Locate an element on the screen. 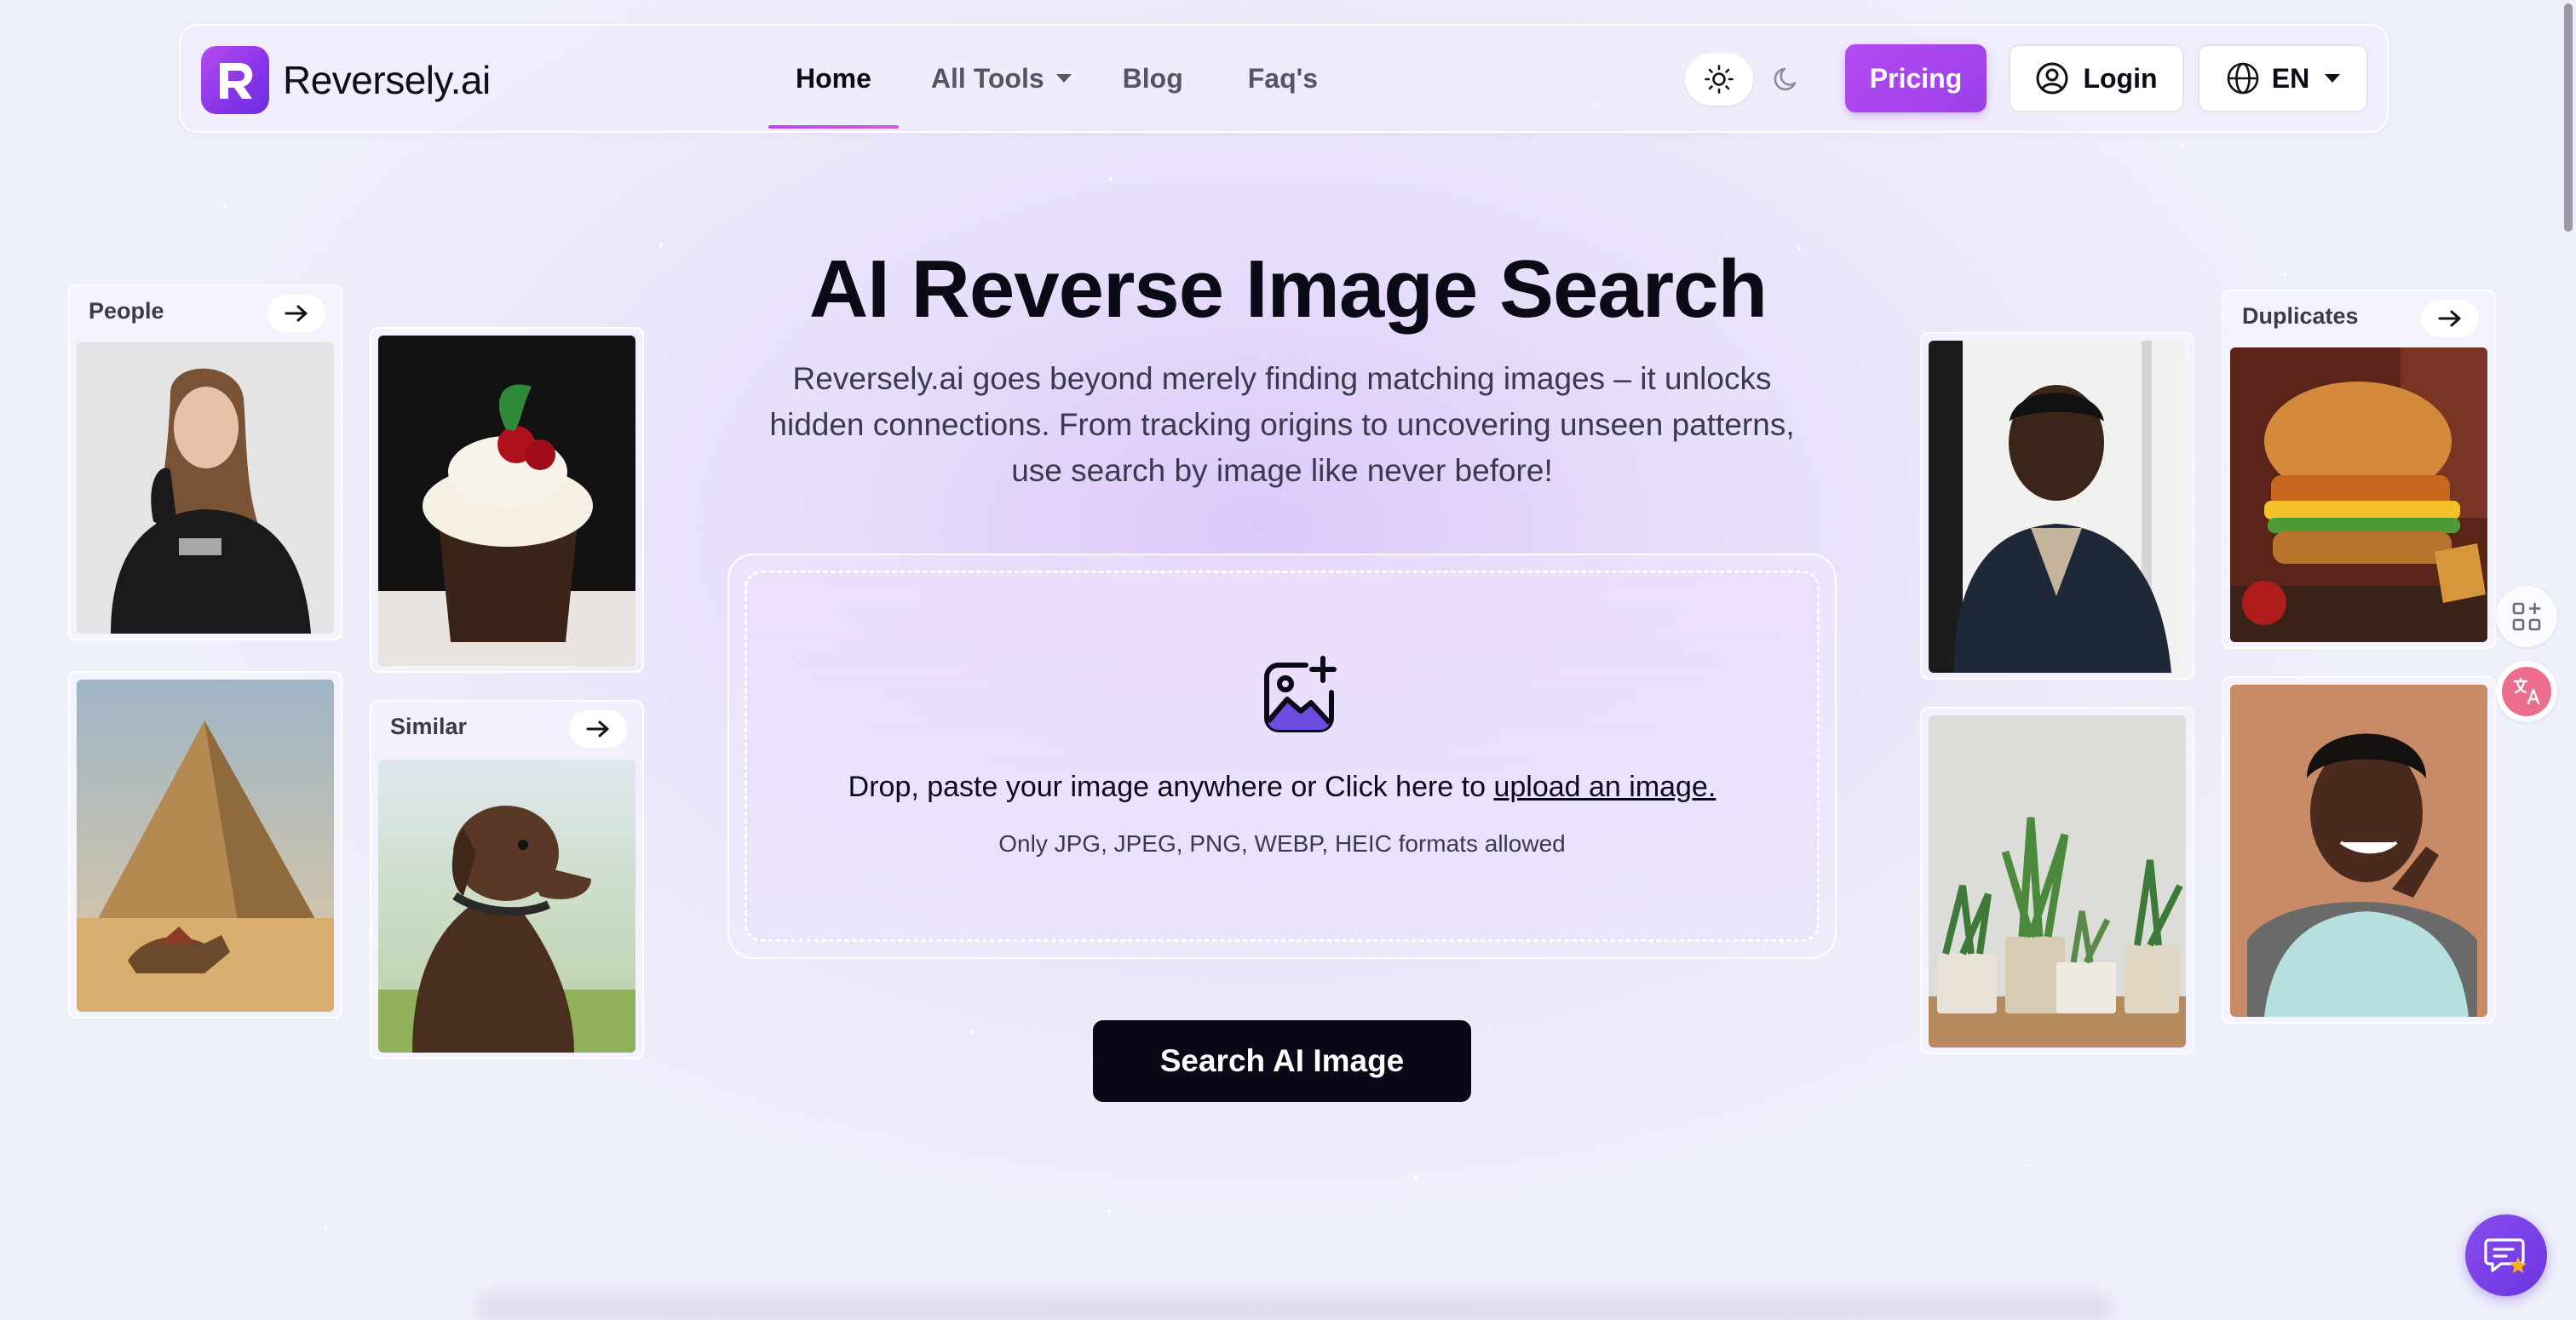  duplicates-card: Duplicates is located at coordinates (2359, 469).